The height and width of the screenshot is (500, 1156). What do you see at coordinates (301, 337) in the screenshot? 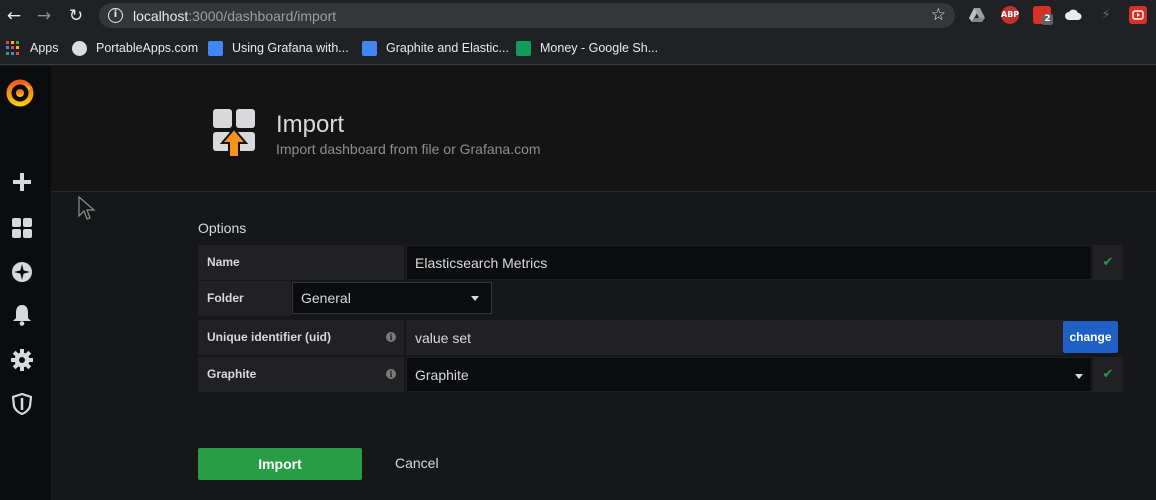
I see `uid-label: Unique identifier (uid)` at bounding box center [301, 337].